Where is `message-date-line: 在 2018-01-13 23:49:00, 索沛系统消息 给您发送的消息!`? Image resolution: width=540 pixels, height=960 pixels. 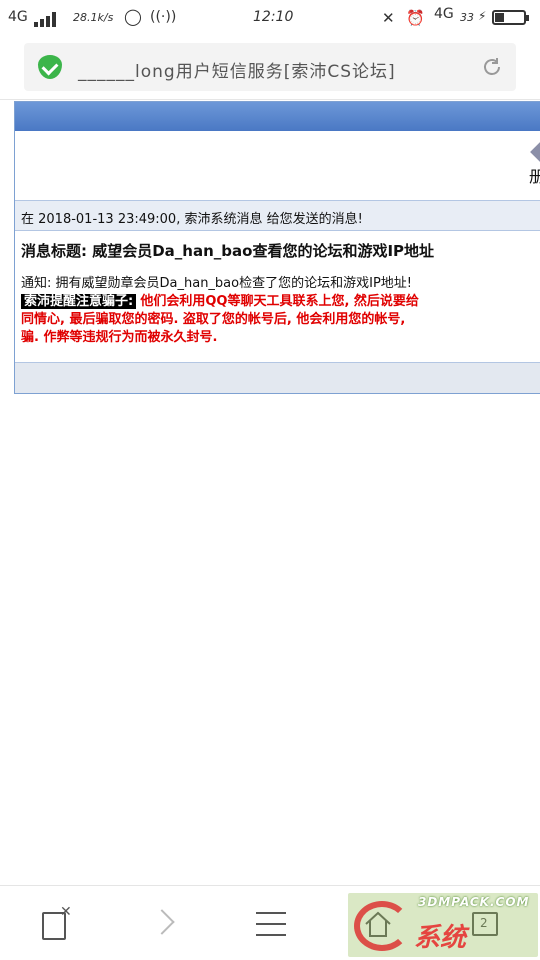 message-date-line: 在 2018-01-13 23:49:00, 索沛系统消息 给您发送的消息! is located at coordinates (277, 216).